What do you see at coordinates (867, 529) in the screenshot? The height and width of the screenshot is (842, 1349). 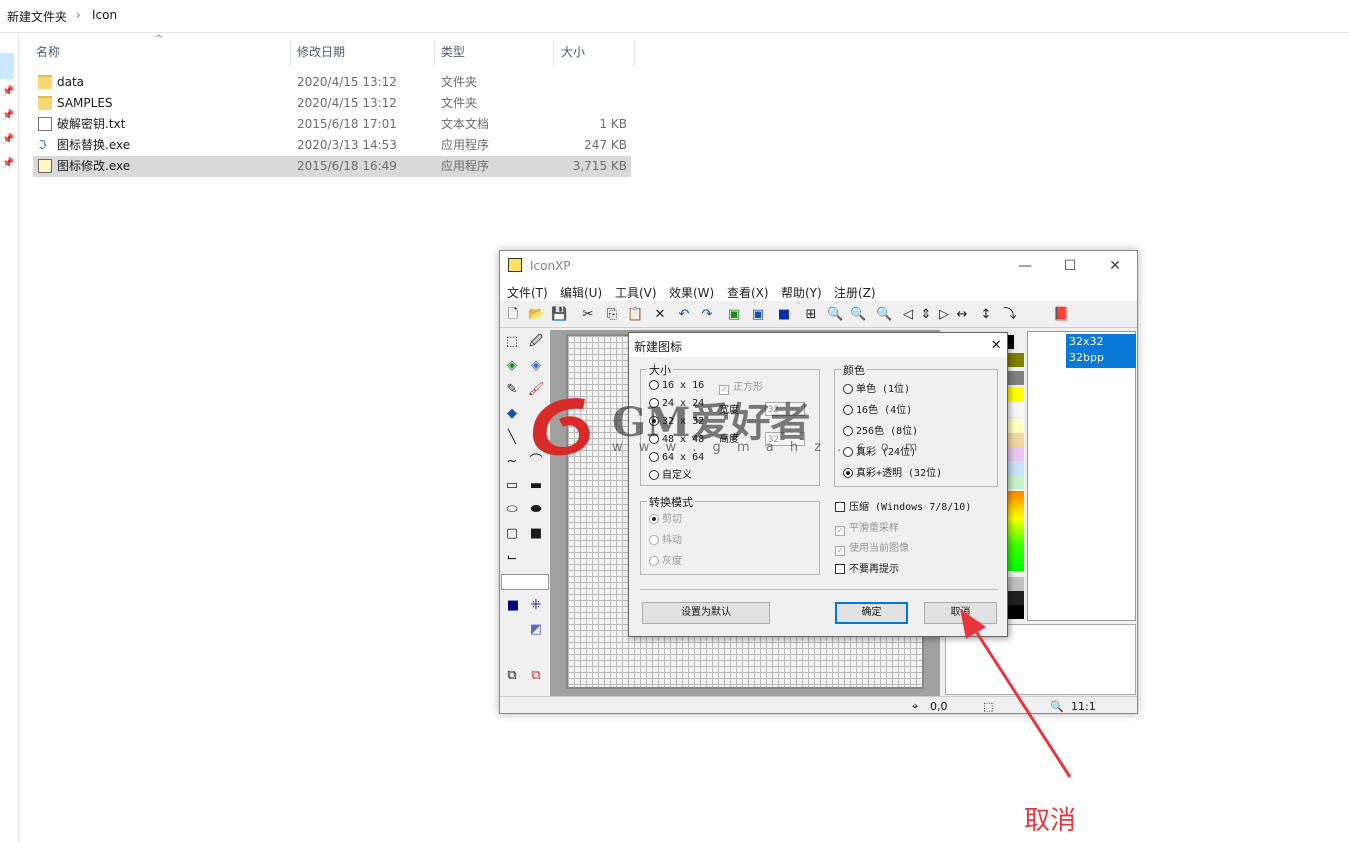 I see `smooth-resample-checkbox: ✓ 平滑重采样` at bounding box center [867, 529].